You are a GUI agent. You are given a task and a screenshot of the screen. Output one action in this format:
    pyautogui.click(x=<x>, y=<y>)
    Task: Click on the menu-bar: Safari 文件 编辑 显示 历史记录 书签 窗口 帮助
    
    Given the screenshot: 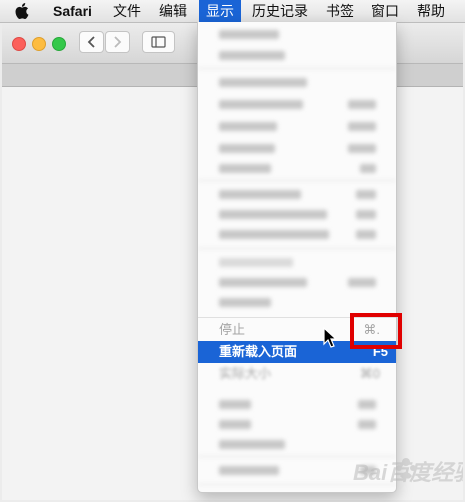 What is the action you would take?
    pyautogui.click(x=232, y=11)
    